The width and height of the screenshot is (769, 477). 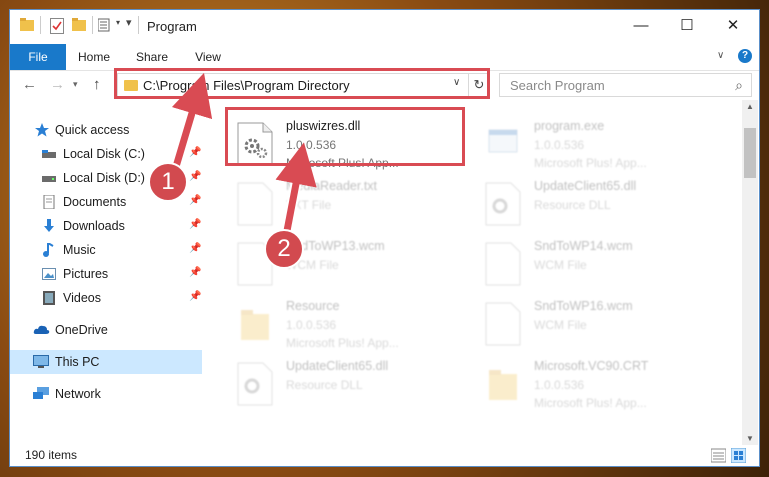 I want to click on step-1-badge: 1, so click(x=168, y=182).